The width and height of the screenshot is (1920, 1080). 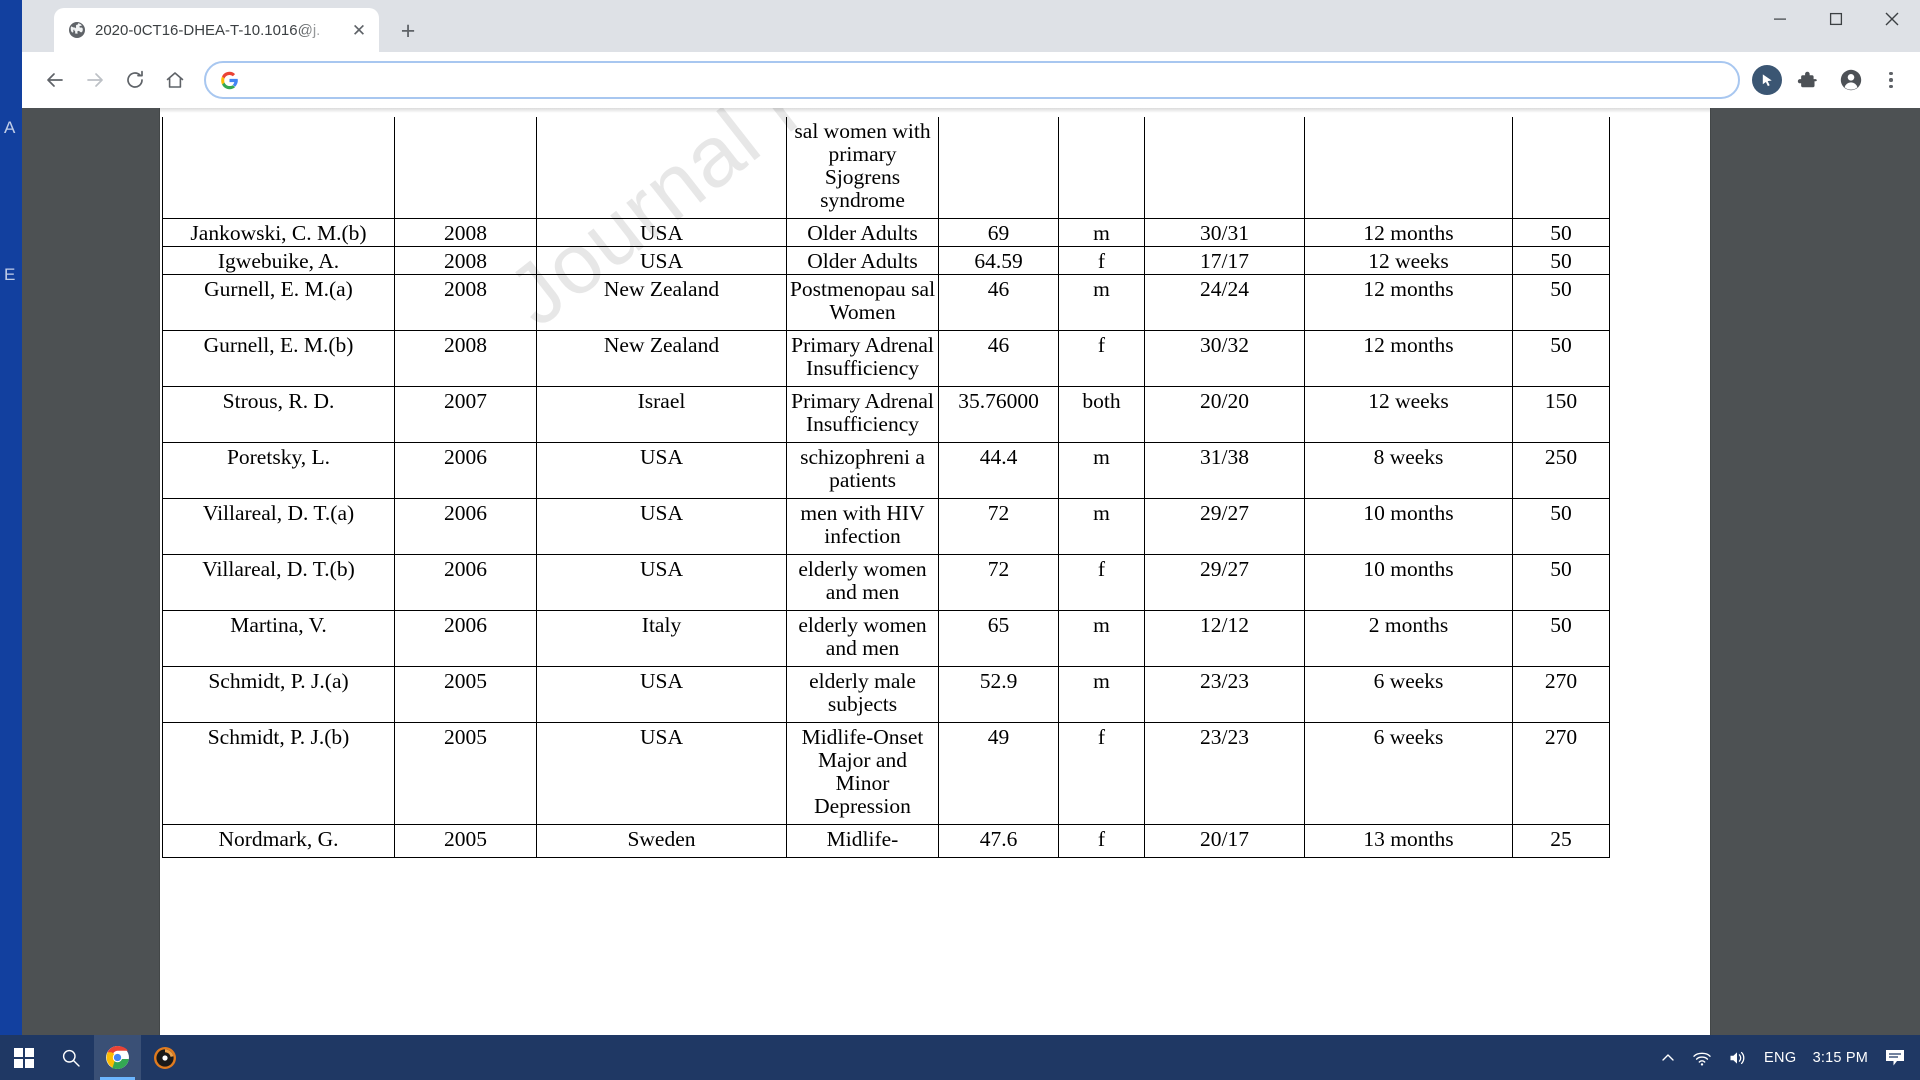 I want to click on cell-population: Midlife-Onset Major and Minor Depression, so click(x=862, y=773).